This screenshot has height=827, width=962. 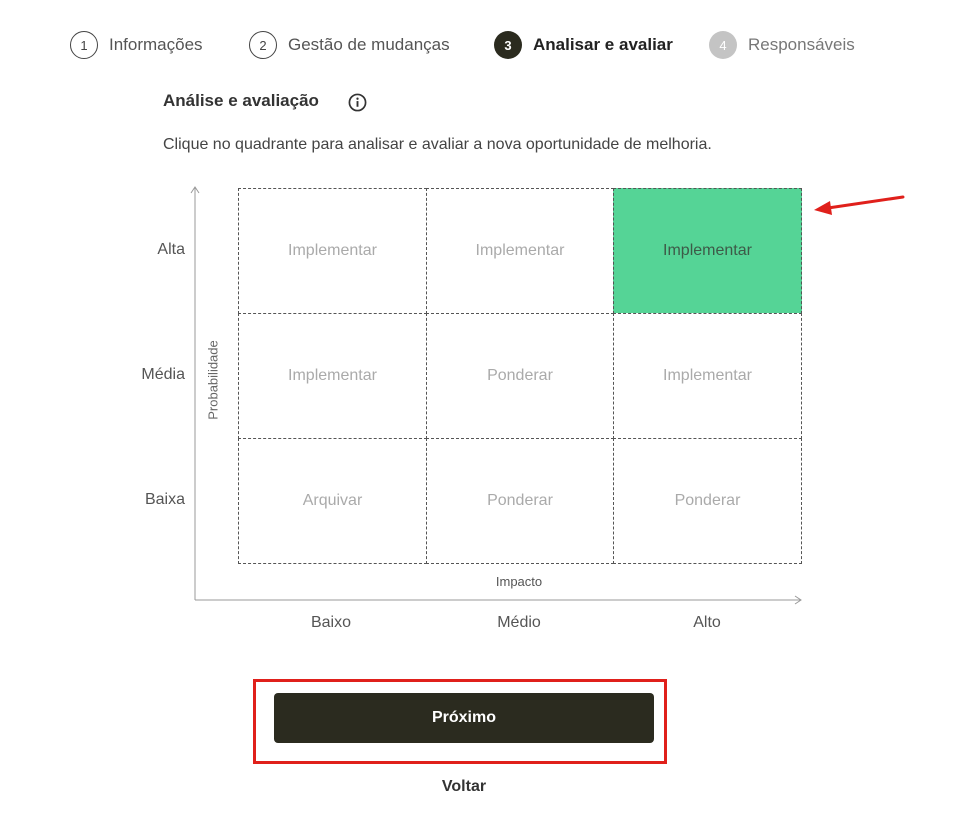 I want to click on matrix-cell-media-medio: Ponderar, so click(x=520, y=376).